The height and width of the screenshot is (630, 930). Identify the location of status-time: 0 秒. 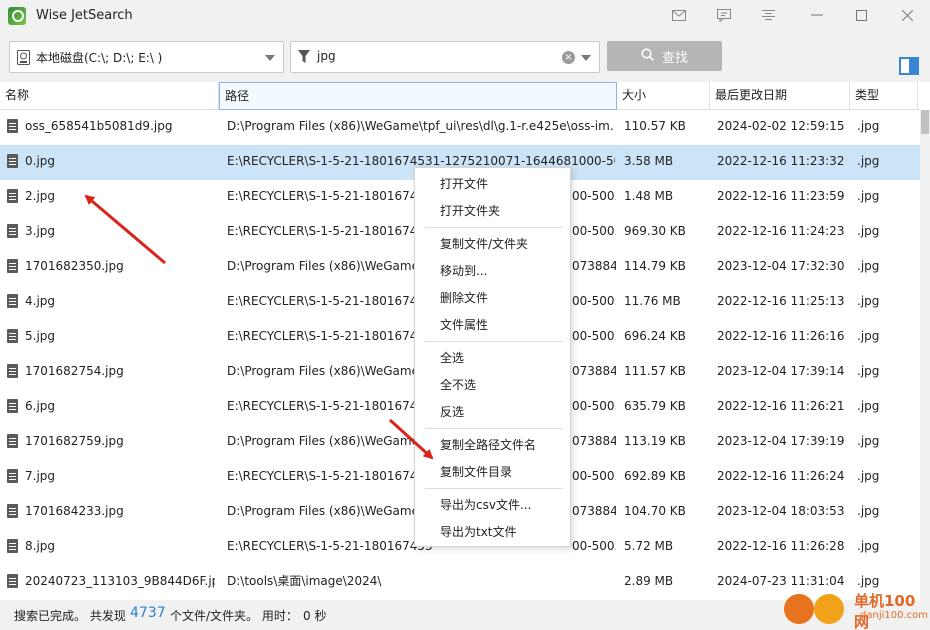
(315, 616).